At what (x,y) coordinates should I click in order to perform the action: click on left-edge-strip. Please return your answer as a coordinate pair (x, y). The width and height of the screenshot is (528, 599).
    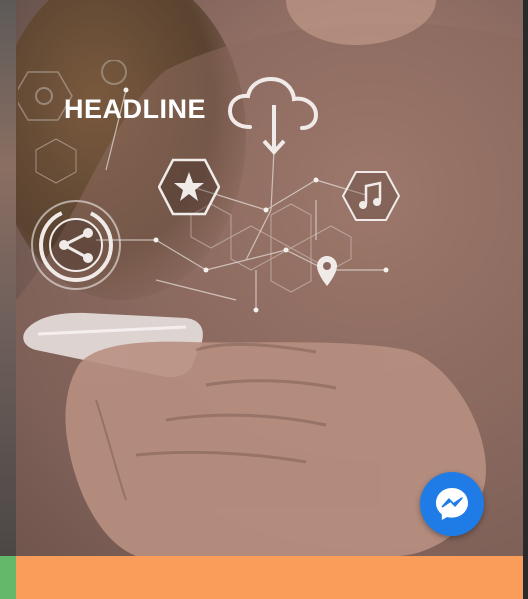
    Looking at the image, I should click on (8, 278).